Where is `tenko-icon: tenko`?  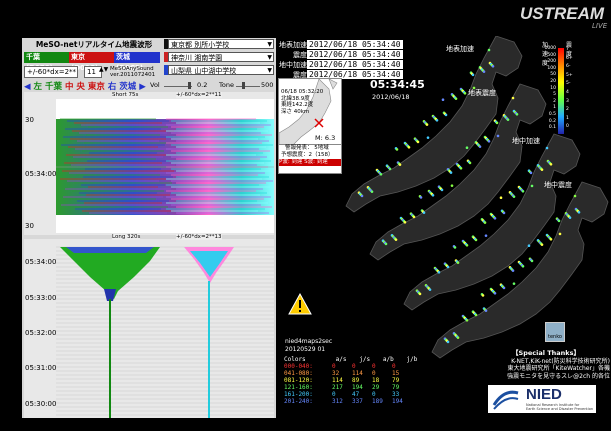 tenko-icon: tenko is located at coordinates (555, 332).